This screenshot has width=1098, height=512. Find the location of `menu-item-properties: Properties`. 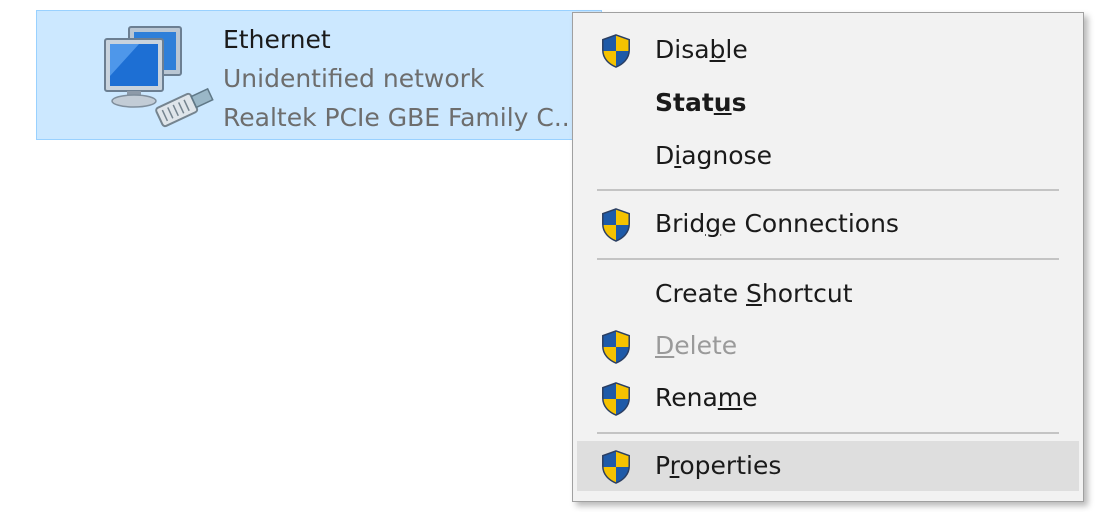

menu-item-properties: Properties is located at coordinates (828, 466).